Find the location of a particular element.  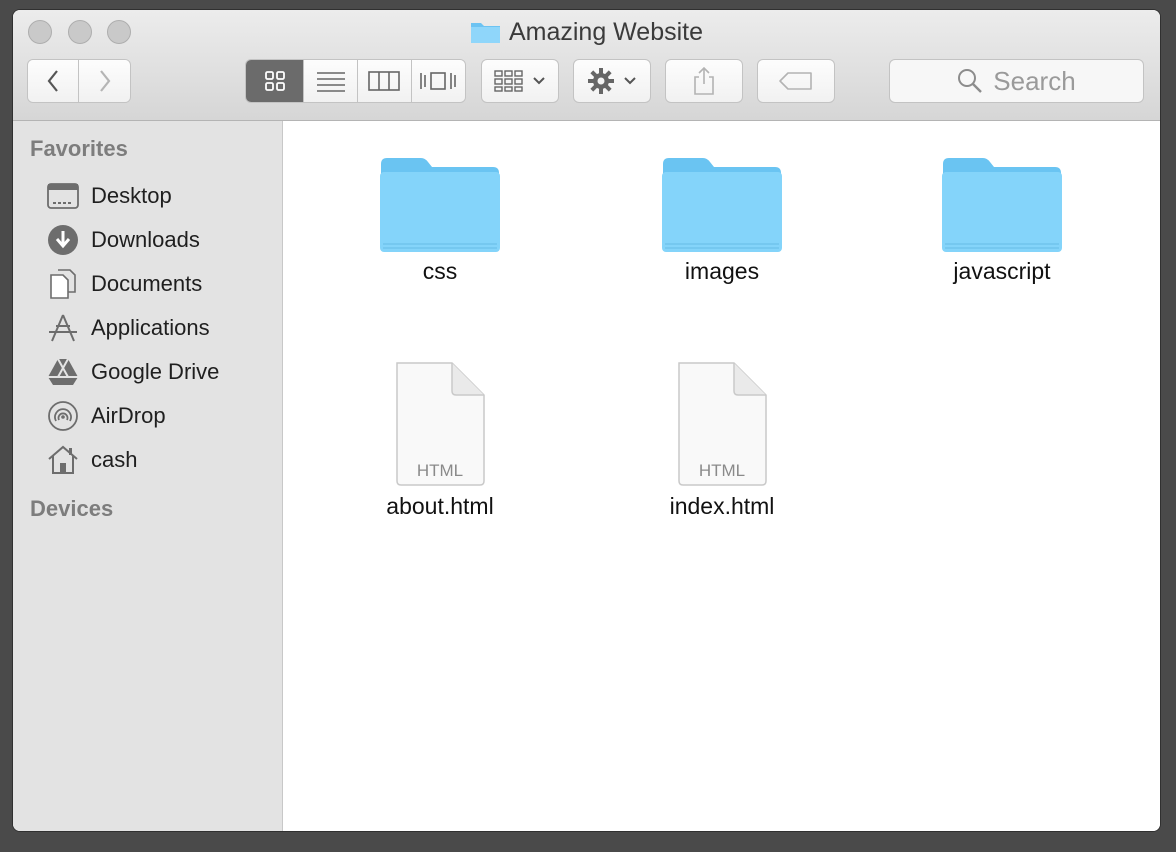

action-button is located at coordinates (612, 81).